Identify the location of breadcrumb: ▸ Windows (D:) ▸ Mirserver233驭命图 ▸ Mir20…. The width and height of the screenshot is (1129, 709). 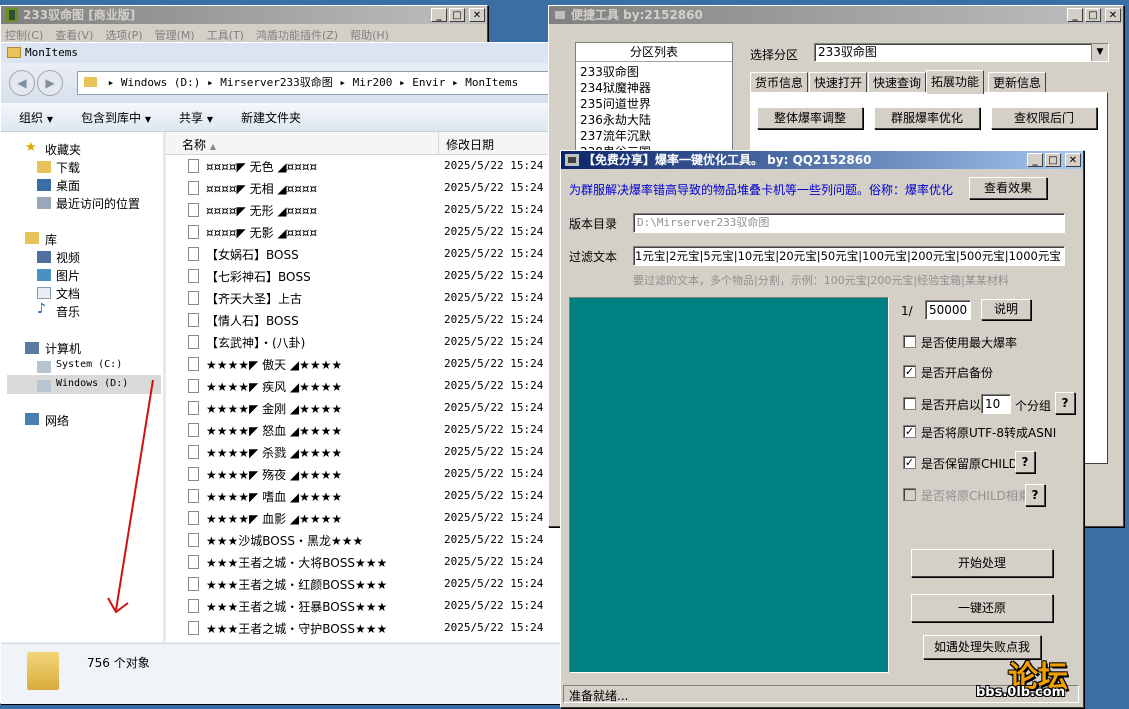
(319, 83).